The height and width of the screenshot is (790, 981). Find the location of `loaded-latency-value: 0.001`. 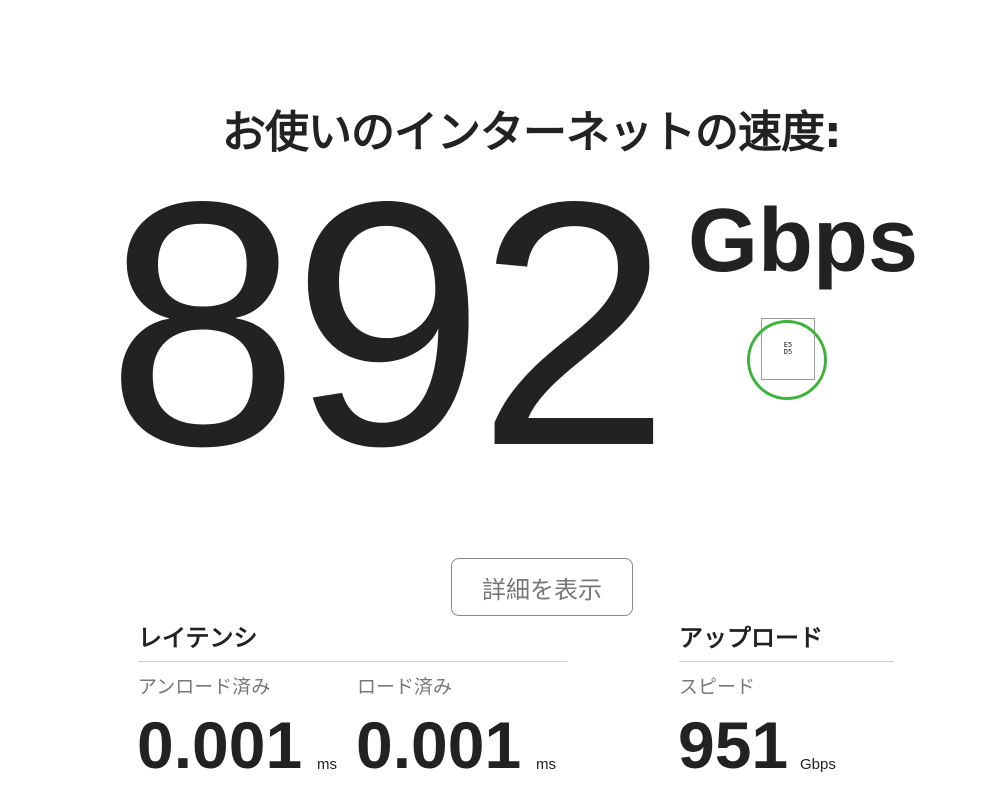

loaded-latency-value: 0.001 is located at coordinates (439, 745).